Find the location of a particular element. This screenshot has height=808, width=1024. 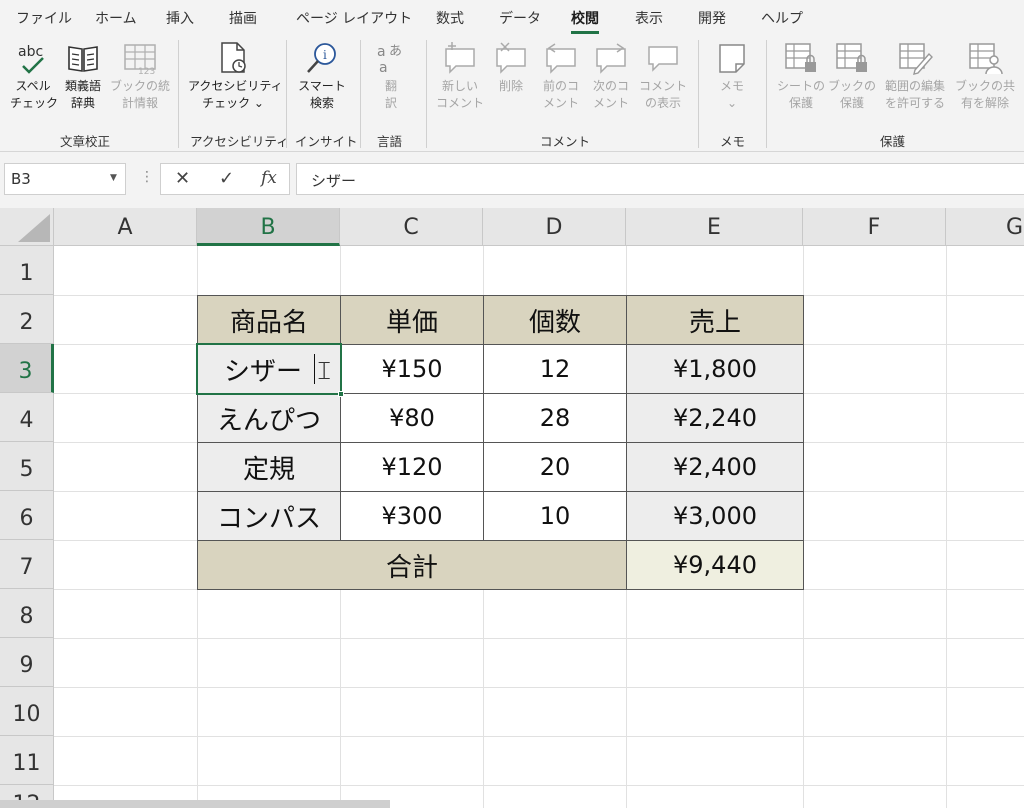

cell-c5: ¥120 is located at coordinates (412, 467).